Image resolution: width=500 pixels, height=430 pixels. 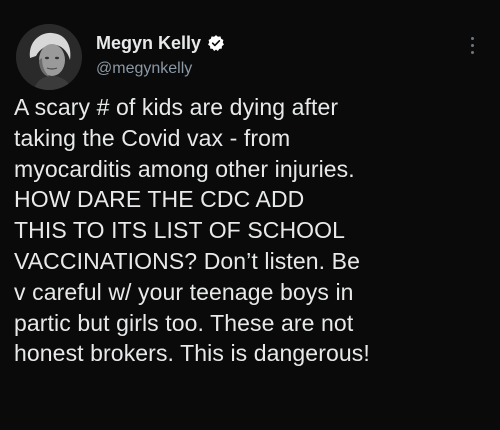 I want to click on name-row: Megyn Kelly, so click(x=160, y=43).